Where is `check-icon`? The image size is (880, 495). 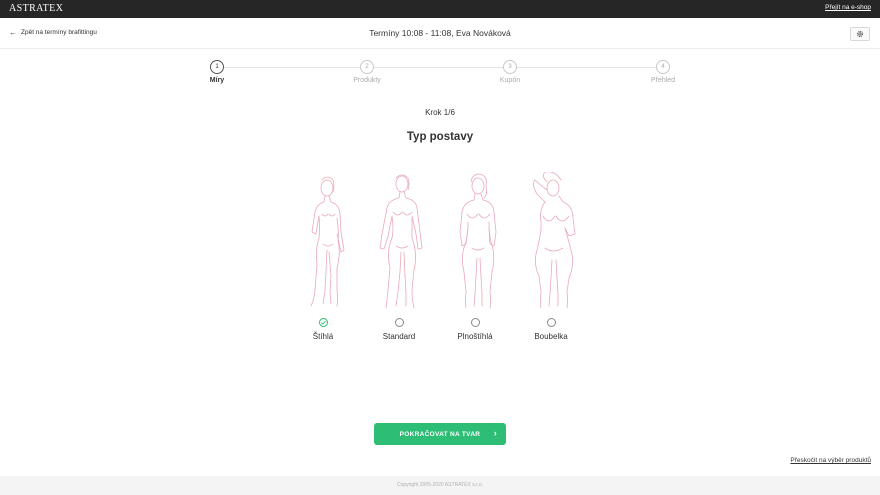 check-icon is located at coordinates (323, 322).